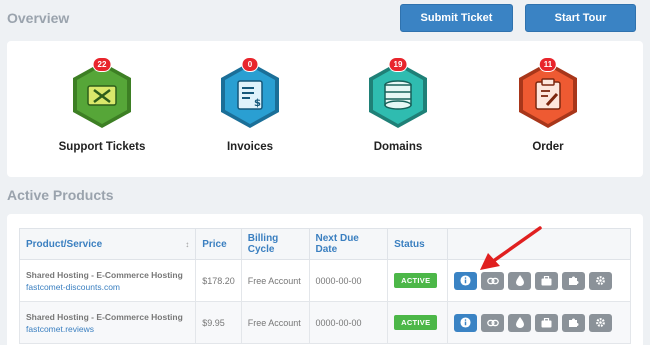 Image resolution: width=650 pixels, height=345 pixels. I want to click on domains-label: Domains, so click(398, 147).